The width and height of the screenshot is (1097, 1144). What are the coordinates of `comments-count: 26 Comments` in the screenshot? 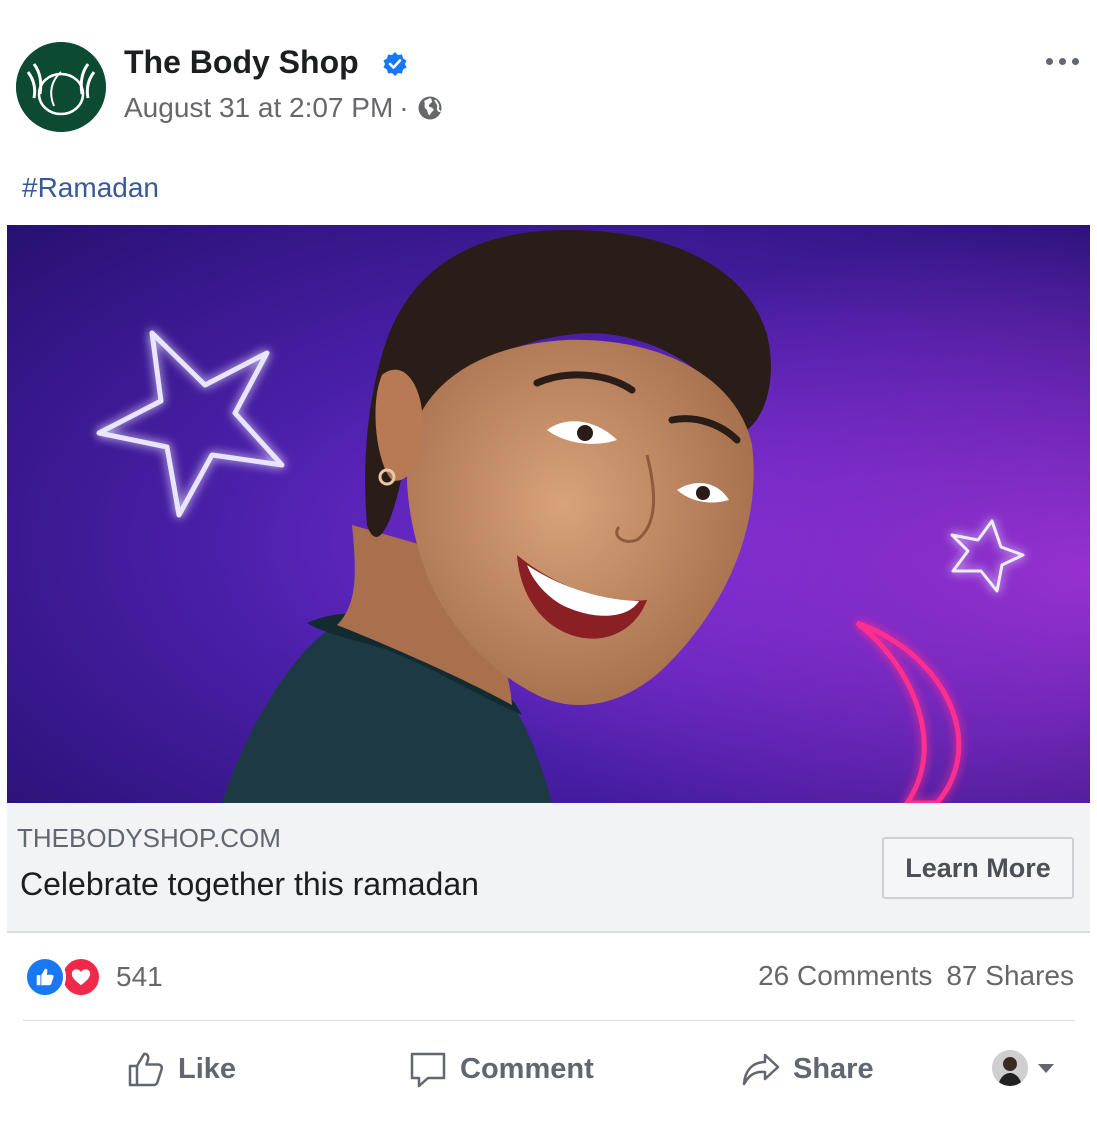 It's located at (845, 976).